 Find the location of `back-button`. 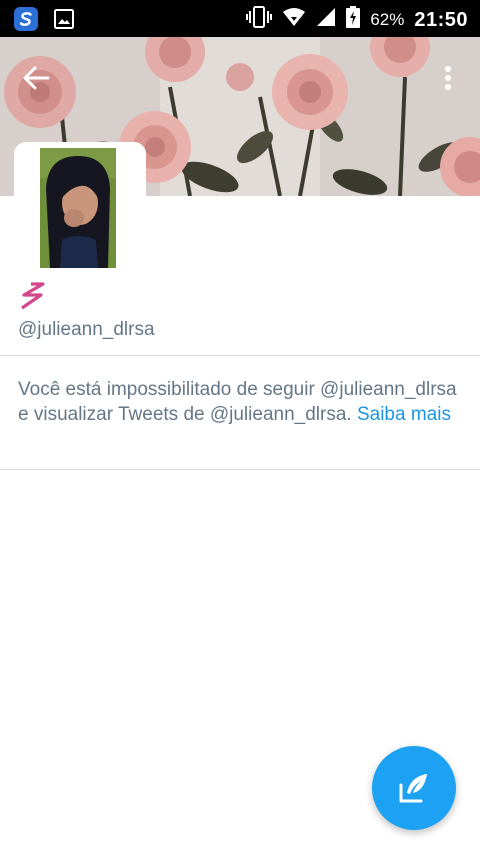

back-button is located at coordinates (36, 78).